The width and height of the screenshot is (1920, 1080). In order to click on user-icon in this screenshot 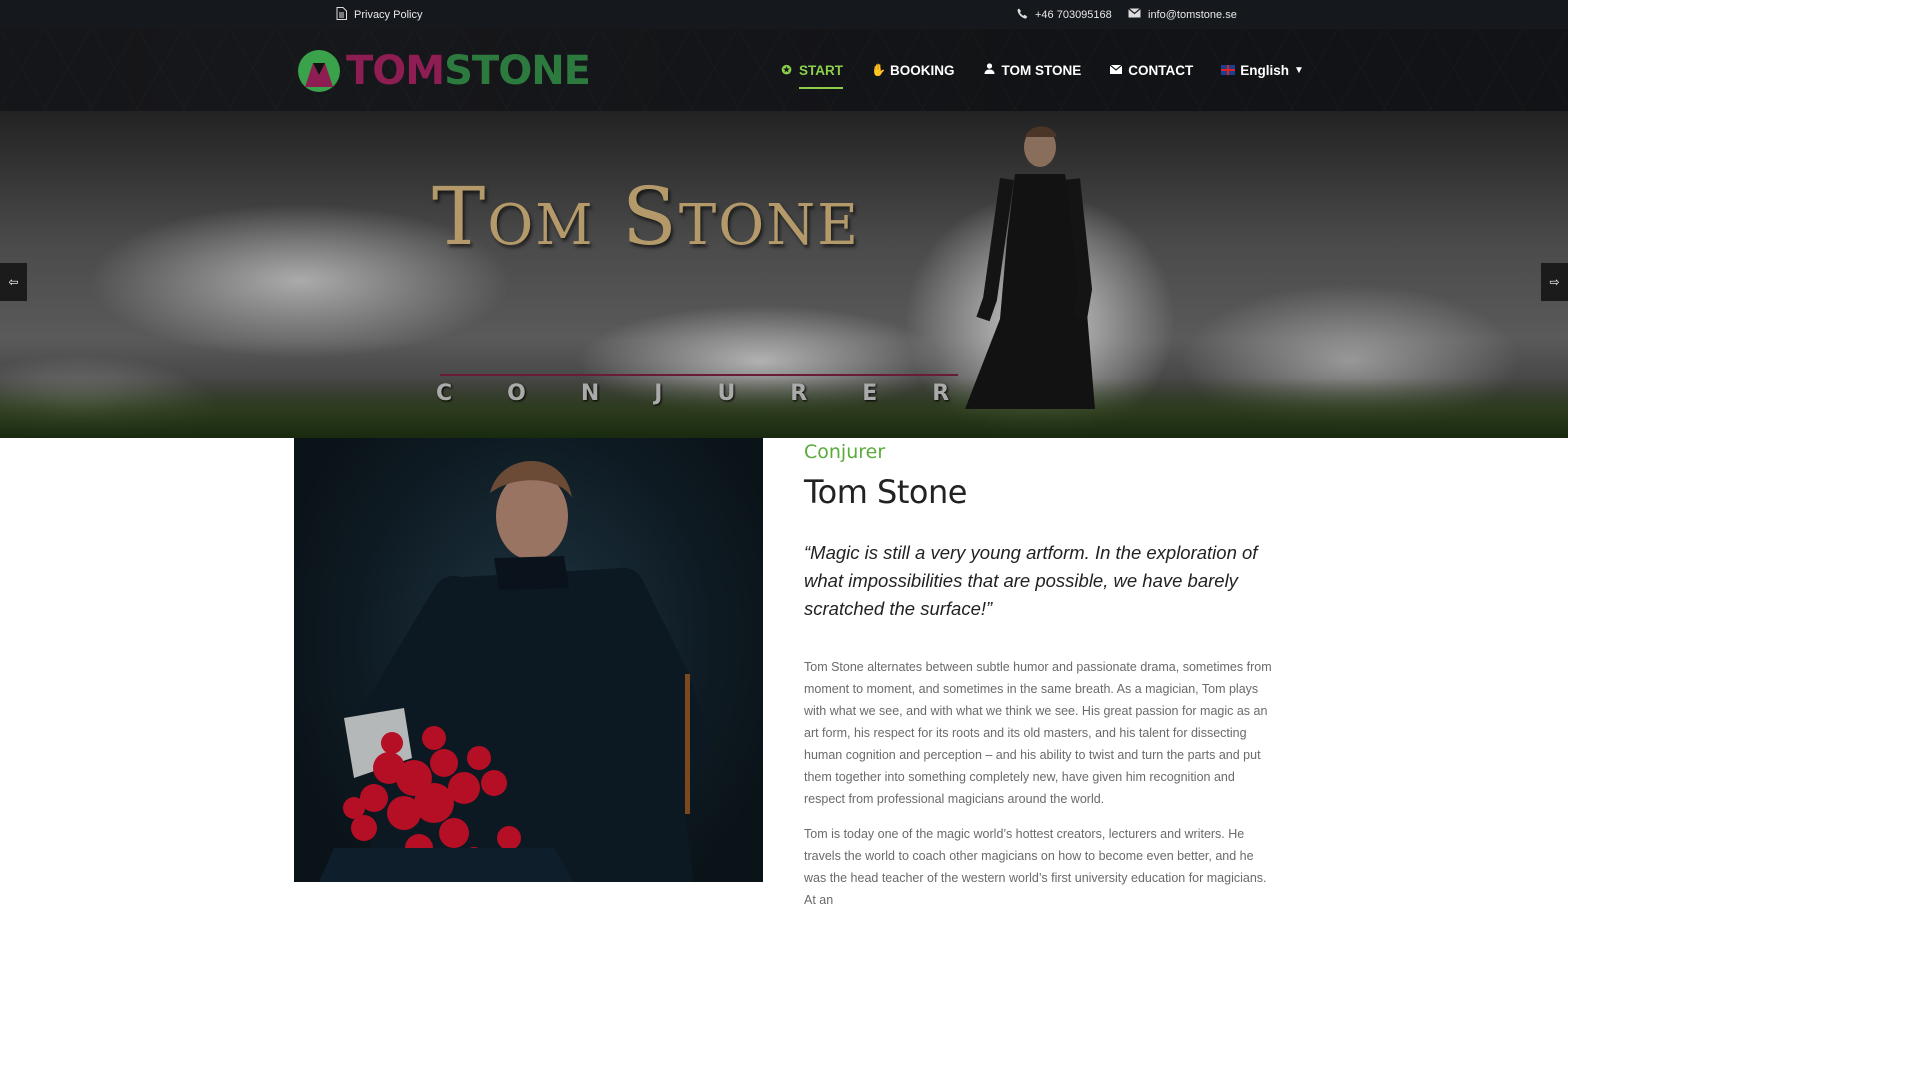, I will do `click(989, 70)`.